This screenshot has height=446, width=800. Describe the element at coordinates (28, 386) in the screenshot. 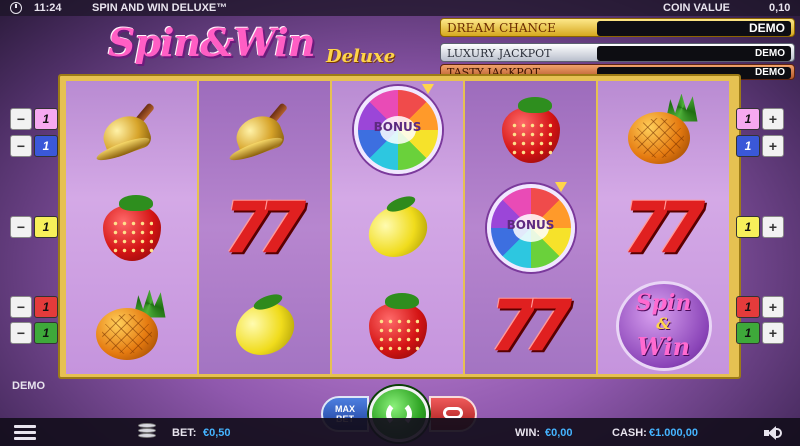

I see `demo-label: DEMO` at that location.